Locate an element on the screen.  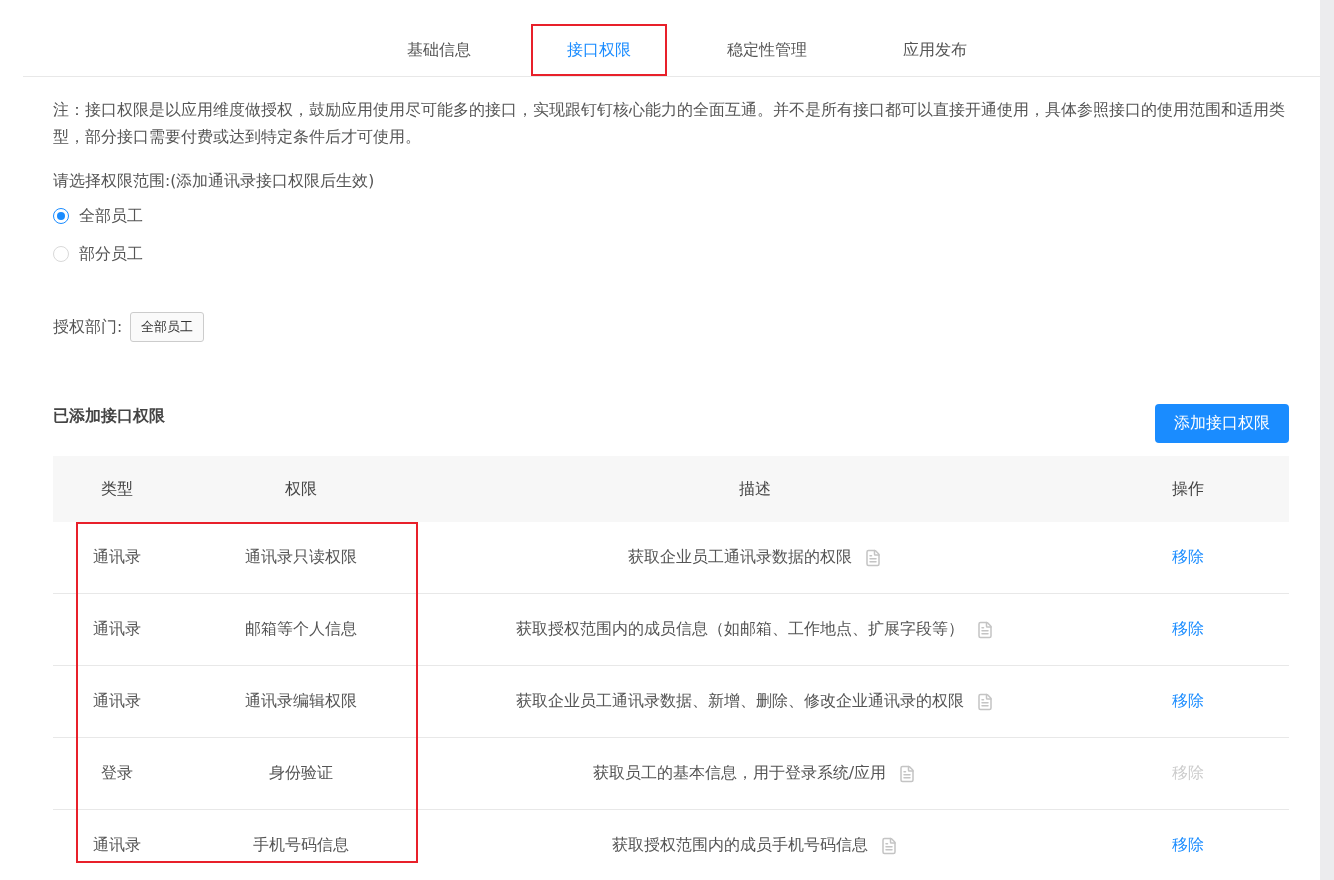
table-cell: 获取员工的基本信息，用于登录系统/应用 is located at coordinates (739, 773).